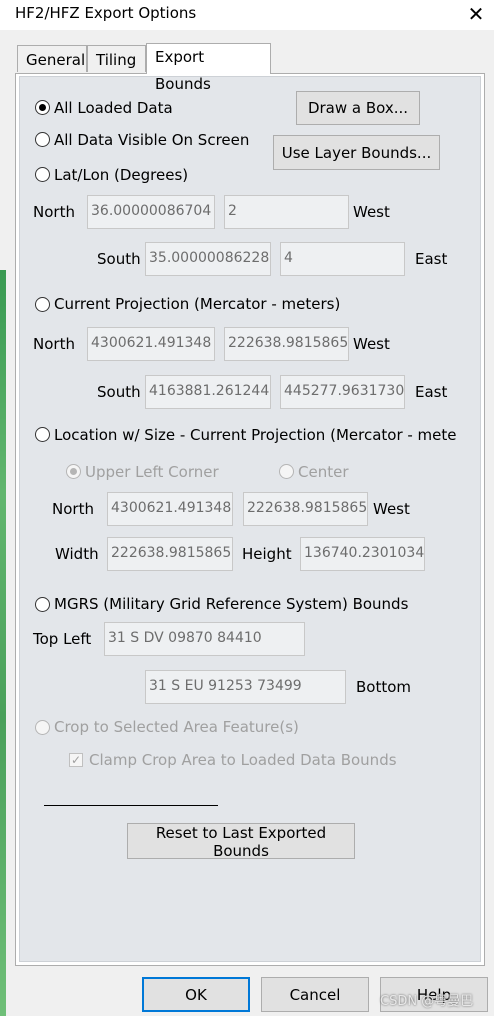  Describe the element at coordinates (131, 805) in the screenshot. I see `divider-line` at that location.